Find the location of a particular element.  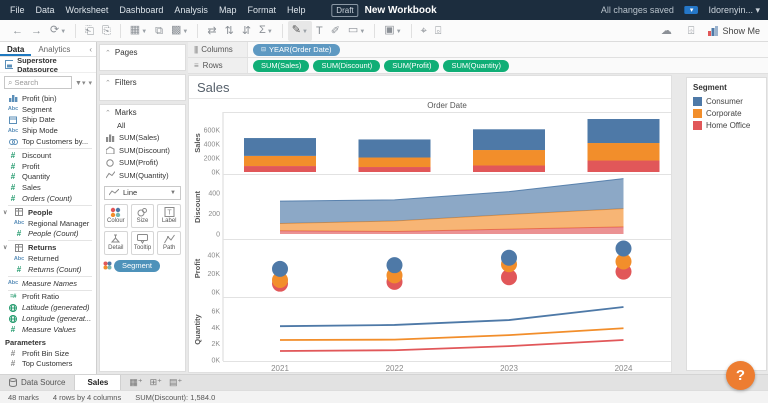

field-profit-bin: Profit (bin) is located at coordinates (48, 98).